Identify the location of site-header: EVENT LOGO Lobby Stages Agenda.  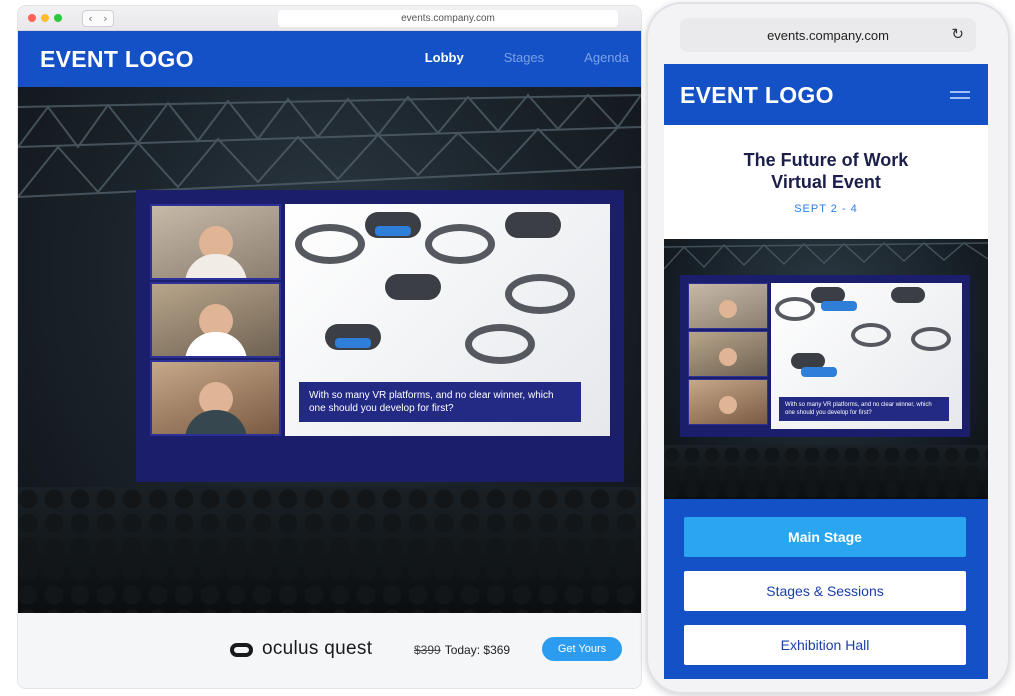
(329, 59).